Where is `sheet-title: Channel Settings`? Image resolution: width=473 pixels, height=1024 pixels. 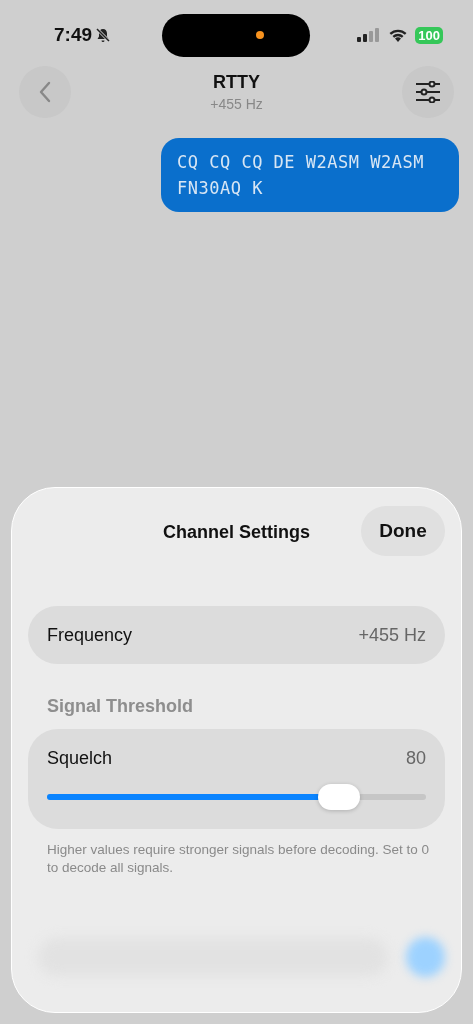 sheet-title: Channel Settings is located at coordinates (236, 532).